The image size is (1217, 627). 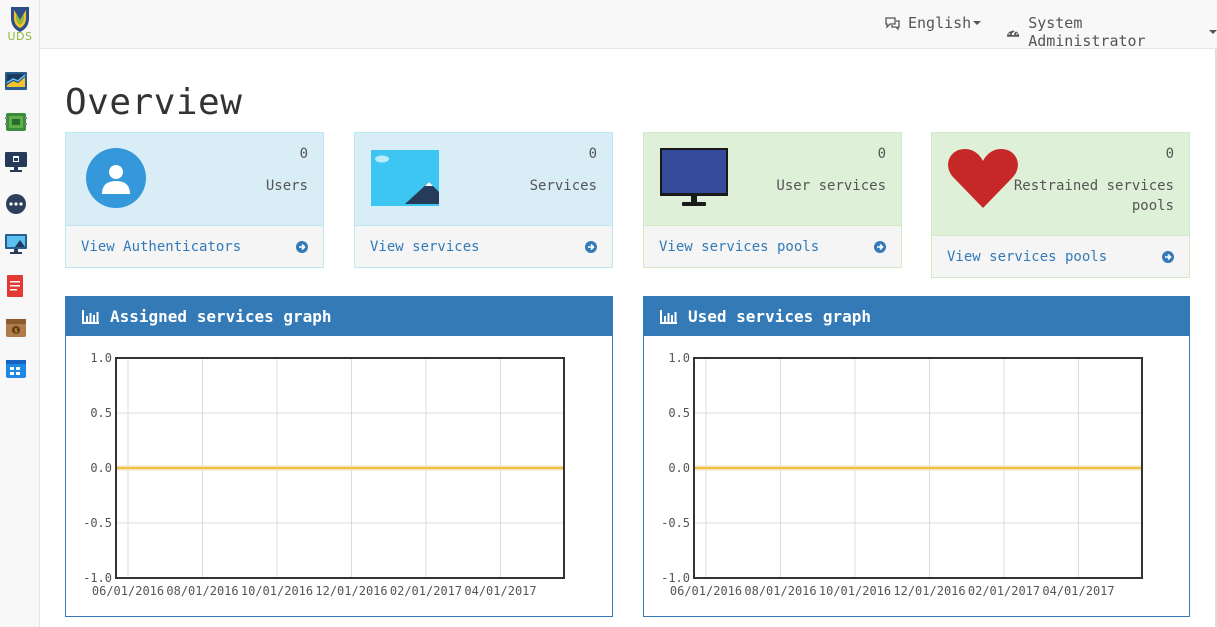 I want to click on sidebar-item-calendar, so click(x=16, y=368).